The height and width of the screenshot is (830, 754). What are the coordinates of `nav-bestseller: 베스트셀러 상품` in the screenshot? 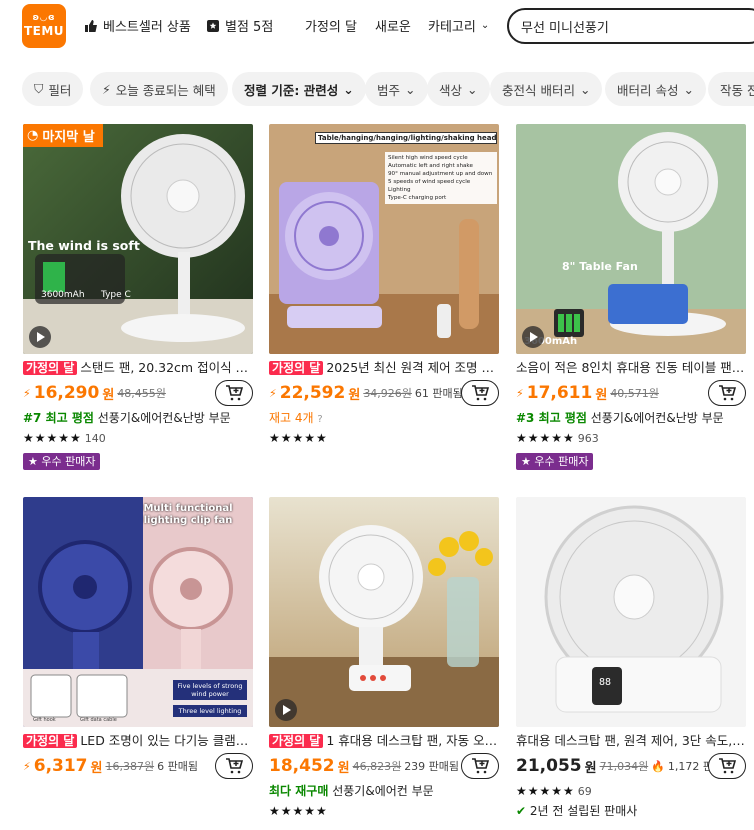 It's located at (137, 25).